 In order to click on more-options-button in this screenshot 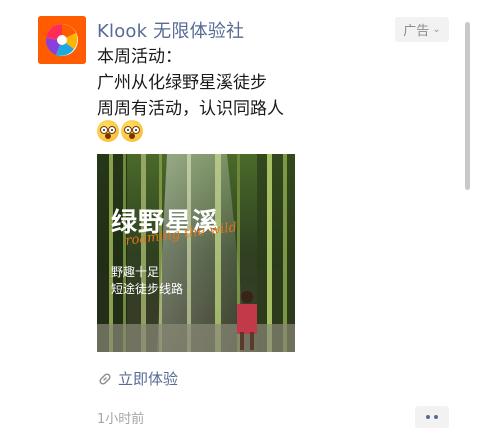, I will do `click(432, 417)`.